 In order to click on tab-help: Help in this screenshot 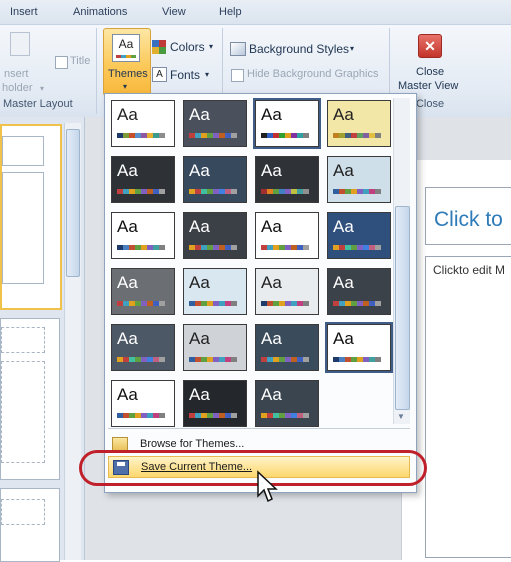, I will do `click(230, 12)`.